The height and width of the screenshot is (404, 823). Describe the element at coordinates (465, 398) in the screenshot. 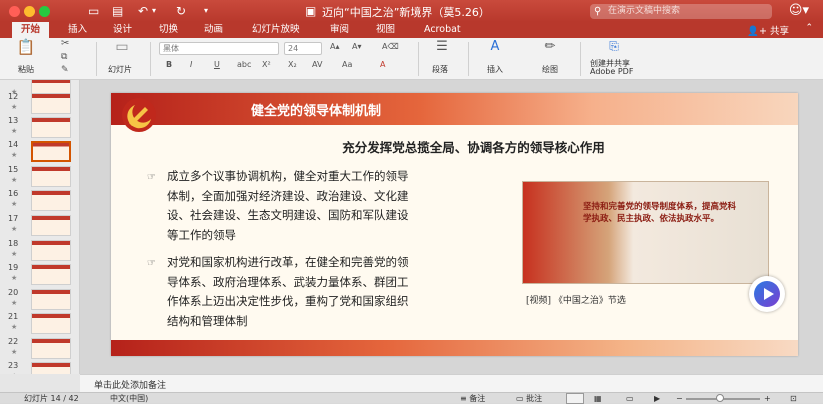

I see `notes-icon: ≡` at that location.